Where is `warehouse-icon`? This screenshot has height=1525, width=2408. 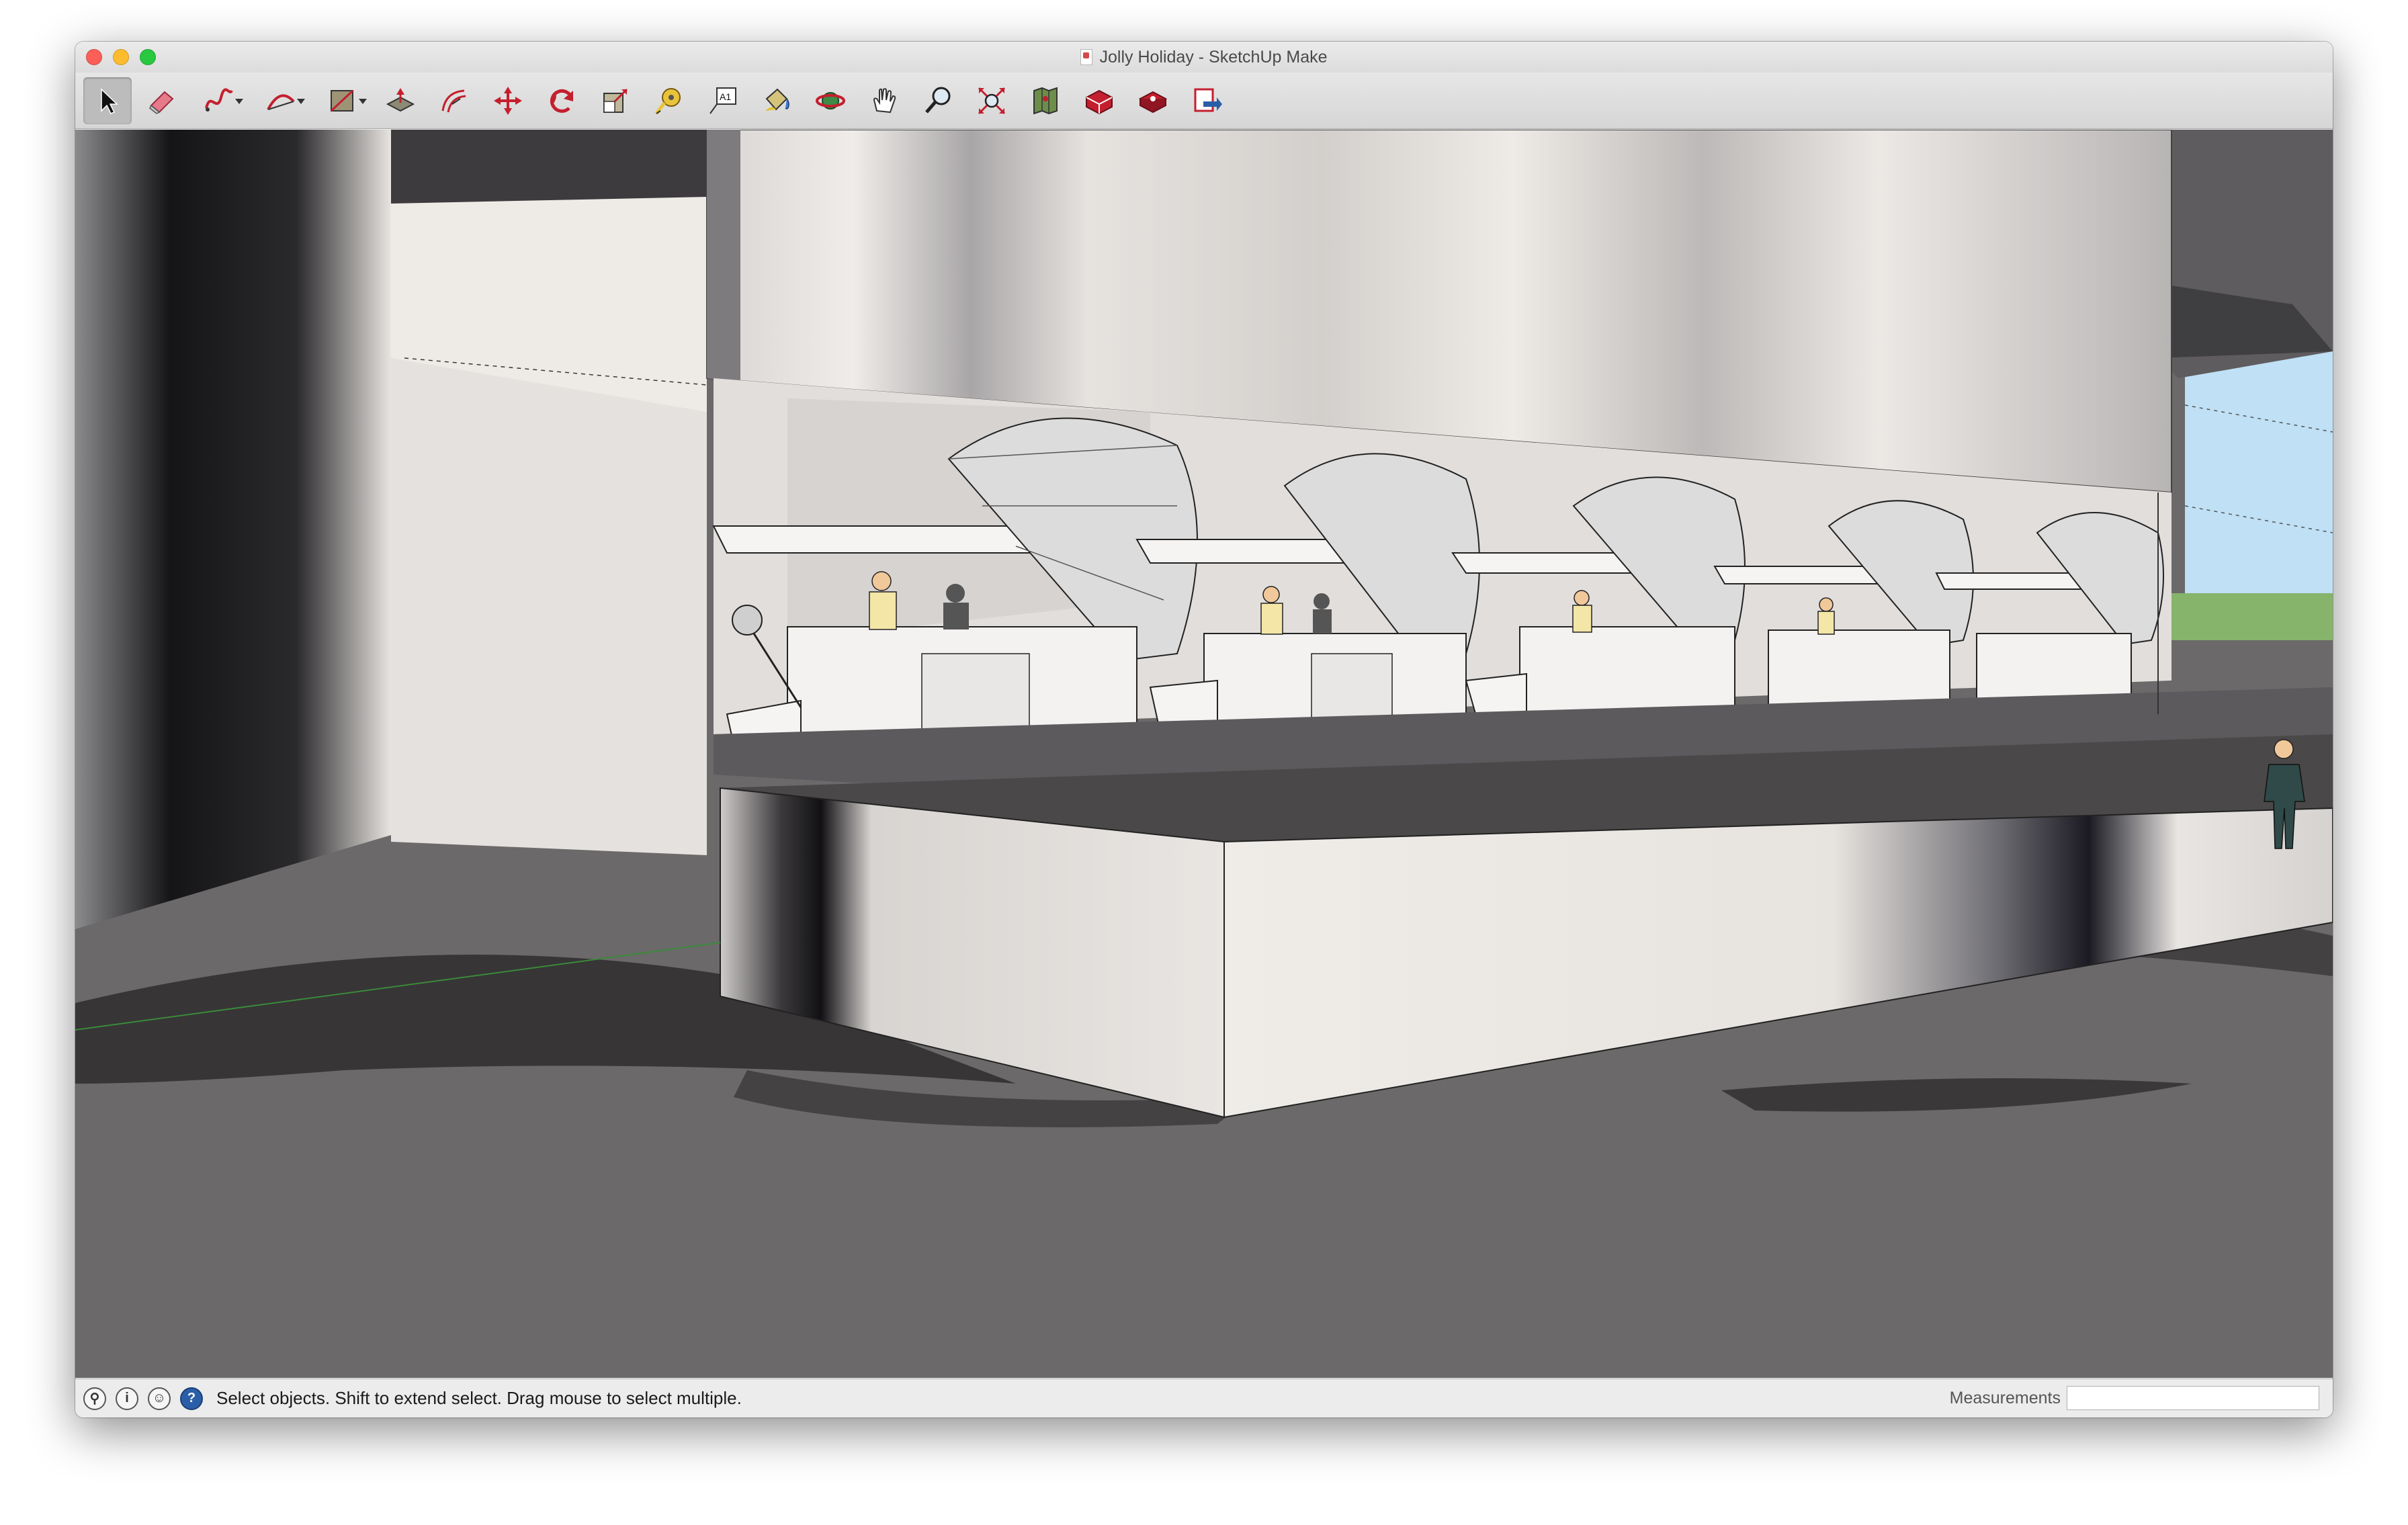 warehouse-icon is located at coordinates (1099, 101).